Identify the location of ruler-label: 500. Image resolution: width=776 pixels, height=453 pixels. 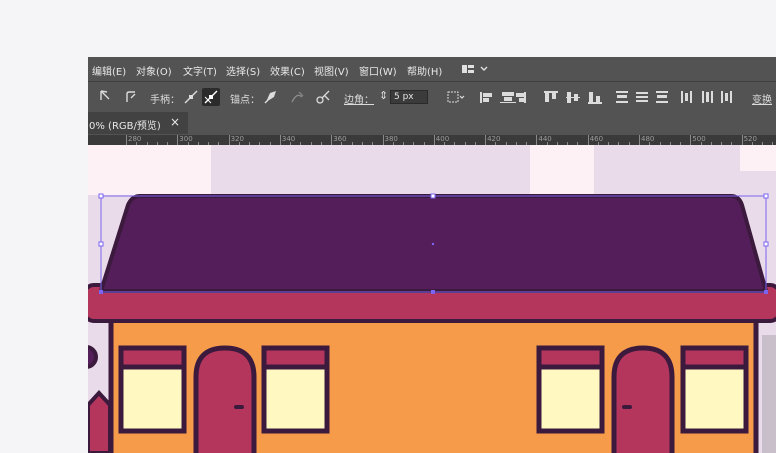
(699, 139).